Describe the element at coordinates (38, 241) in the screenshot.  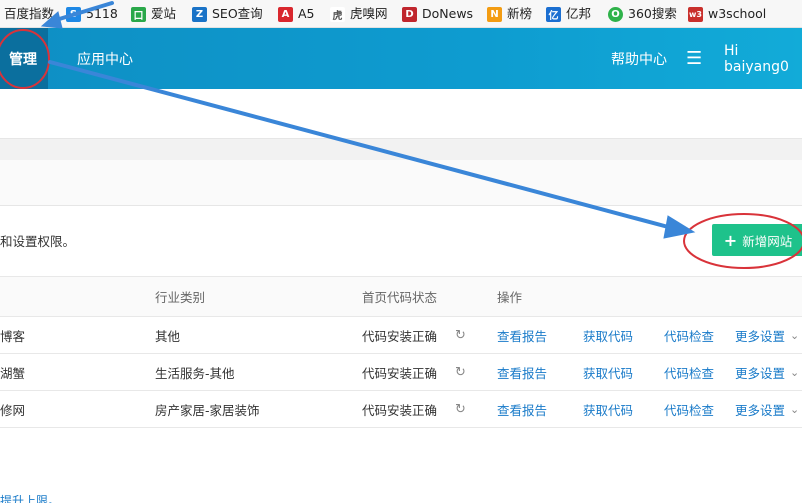
I see `page-description: 和设置权限。` at that location.